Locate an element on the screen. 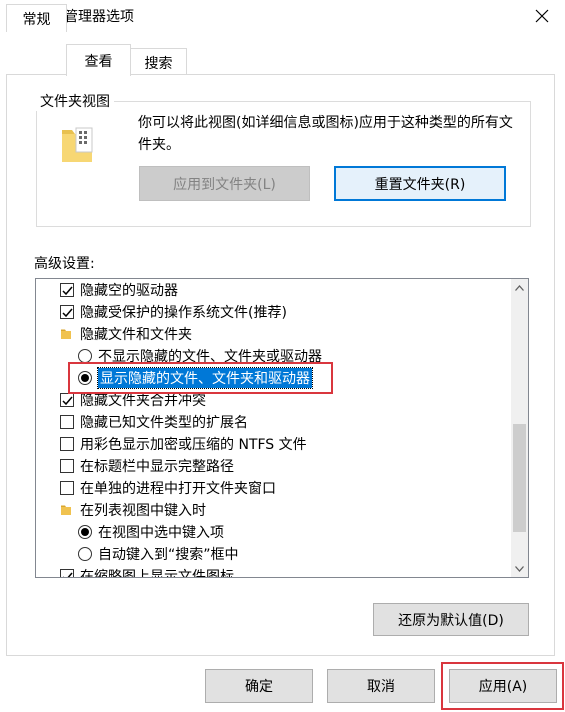 The width and height of the screenshot is (565, 712). close-button is located at coordinates (542, 16).